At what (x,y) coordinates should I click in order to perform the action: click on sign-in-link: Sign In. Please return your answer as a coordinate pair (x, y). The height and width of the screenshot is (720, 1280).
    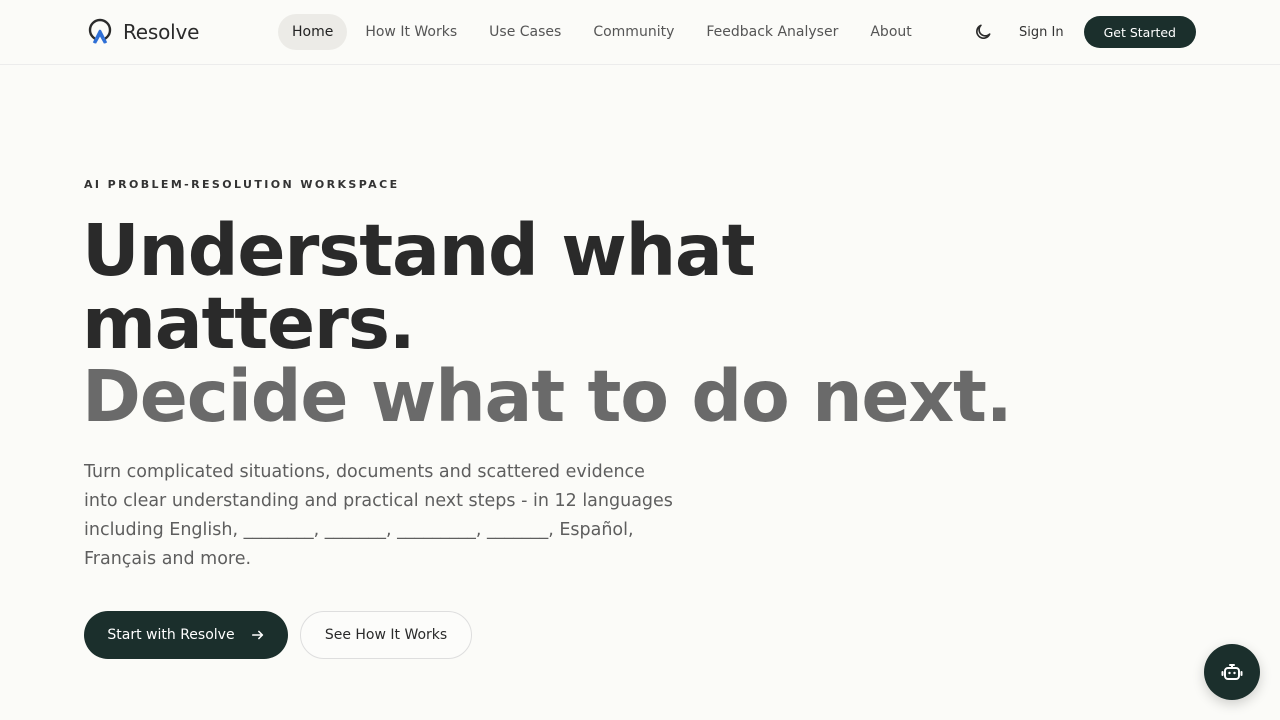
    Looking at the image, I should click on (1041, 32).